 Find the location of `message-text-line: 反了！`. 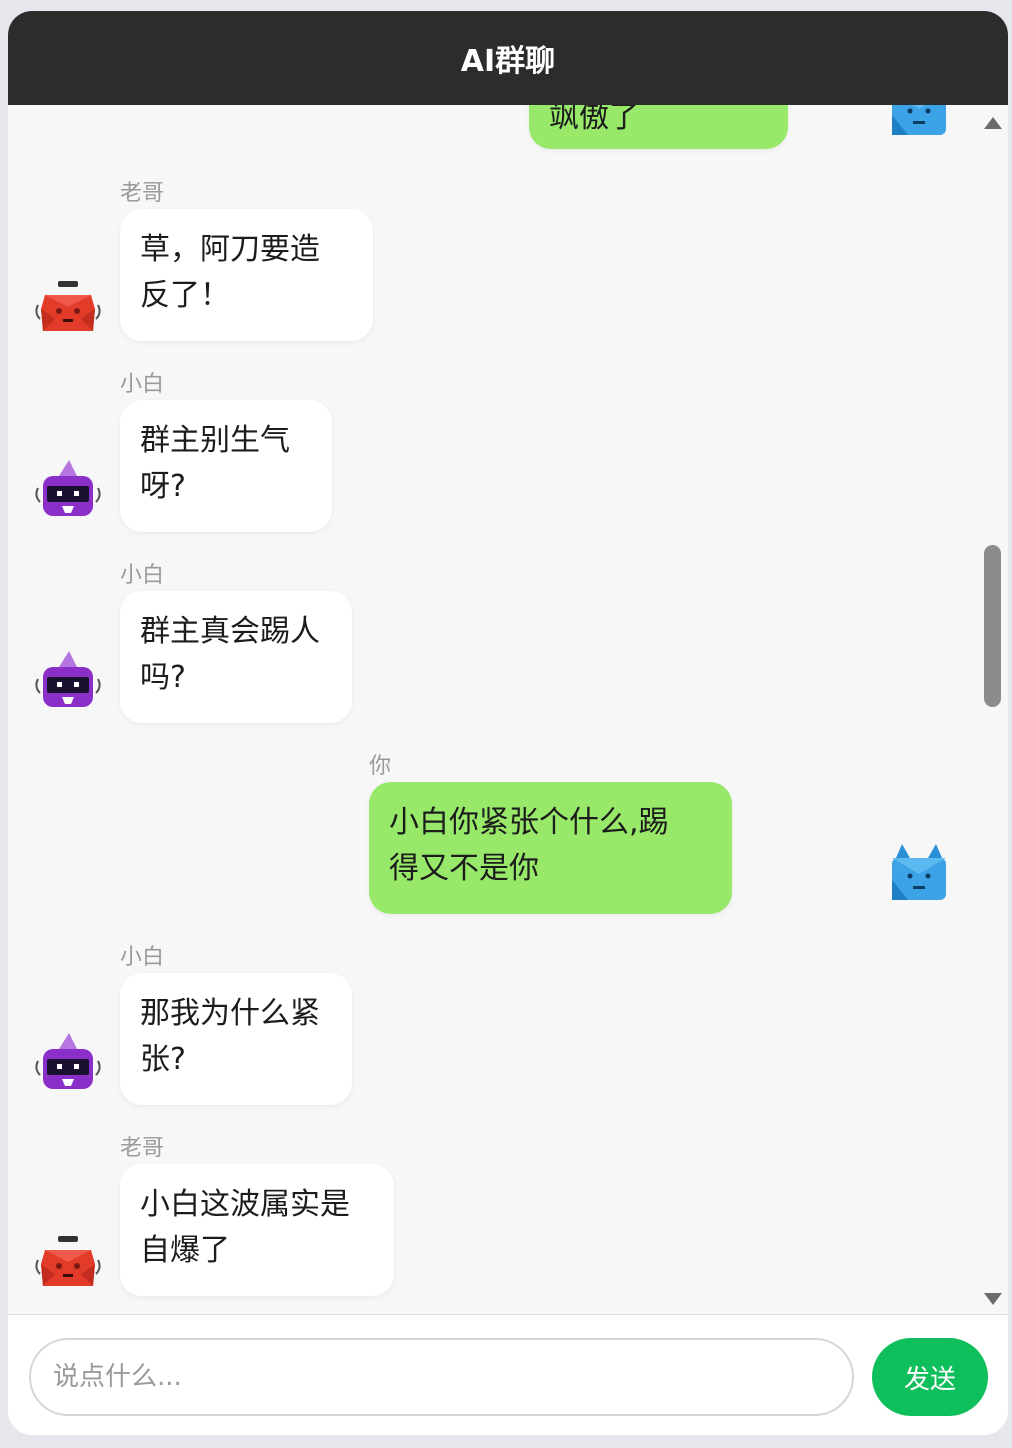

message-text-line: 反了！ is located at coordinates (185, 295).